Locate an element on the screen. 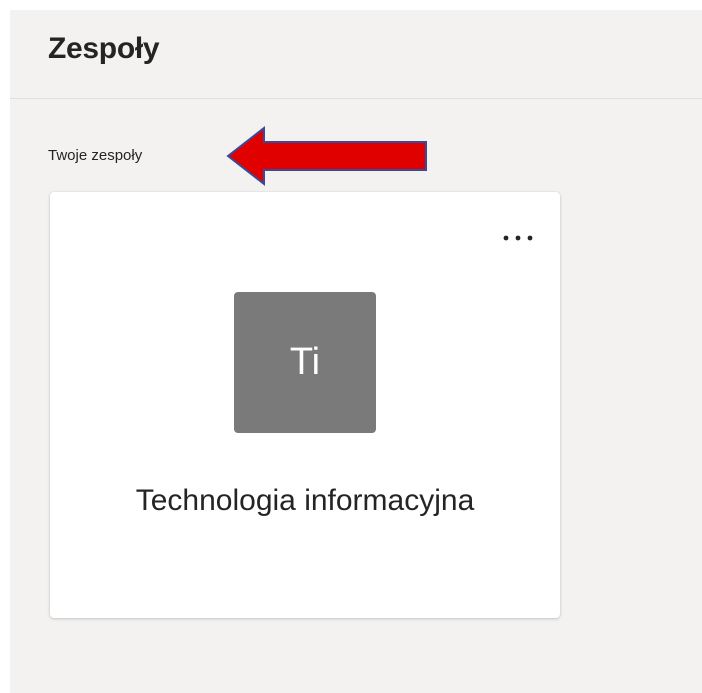  team-avatar-initials: Ti is located at coordinates (305, 362).